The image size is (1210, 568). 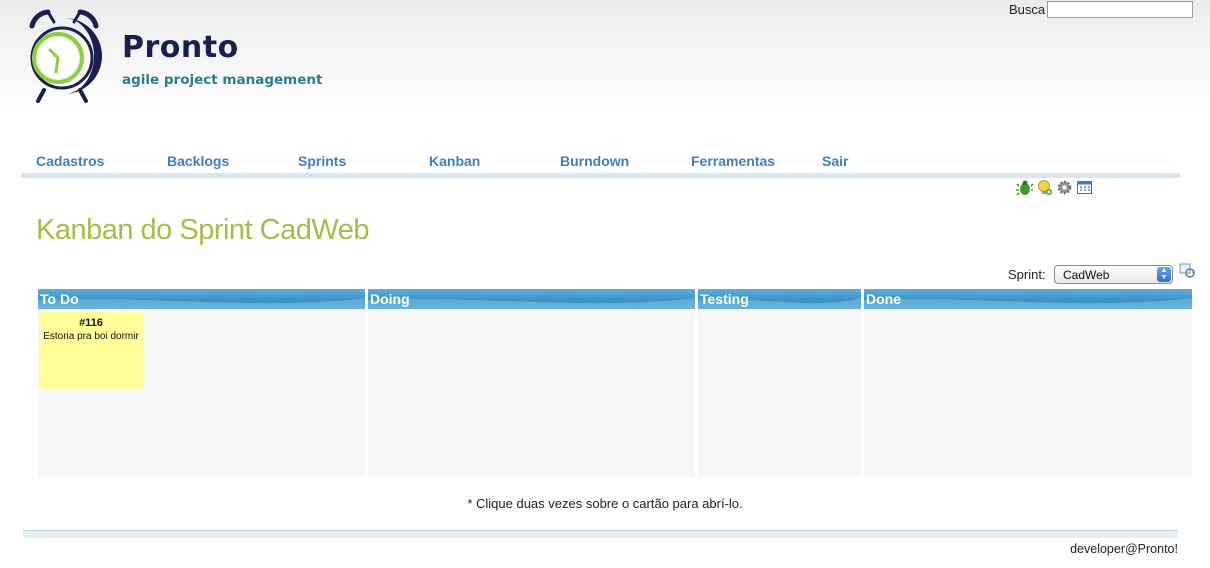 I want to click on column-title-done: Done, so click(x=883, y=299).